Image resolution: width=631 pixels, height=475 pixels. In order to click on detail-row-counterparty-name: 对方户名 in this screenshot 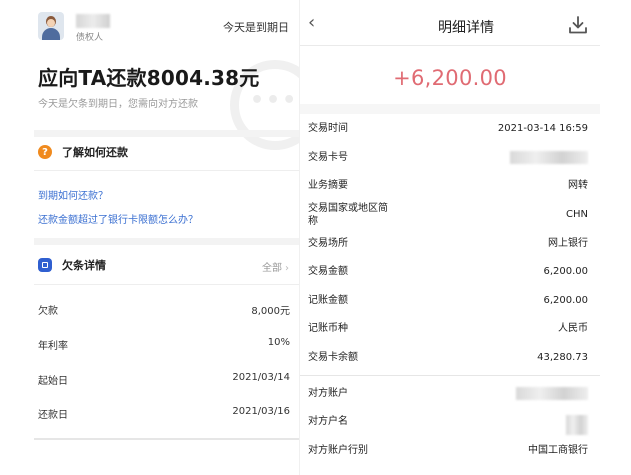, I will do `click(448, 425)`.